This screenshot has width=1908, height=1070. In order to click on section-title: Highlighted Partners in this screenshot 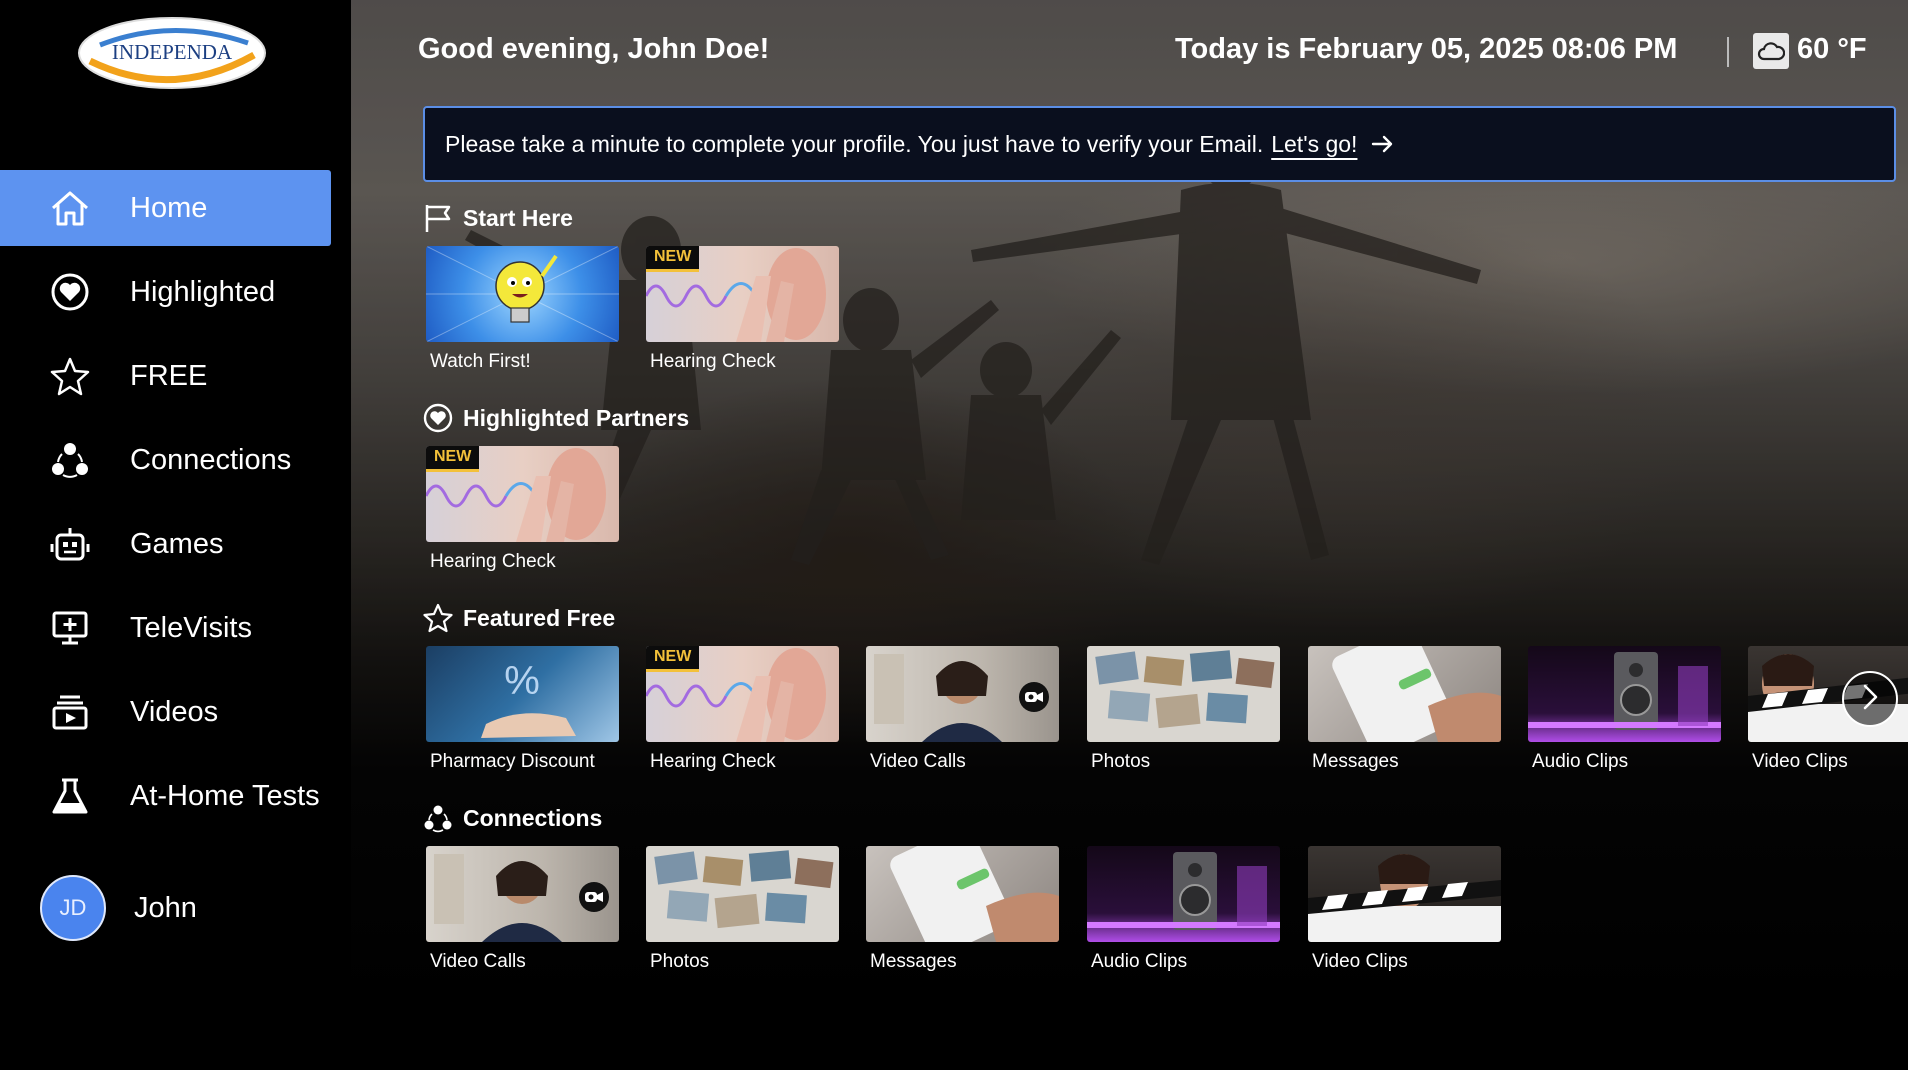, I will do `click(576, 417)`.